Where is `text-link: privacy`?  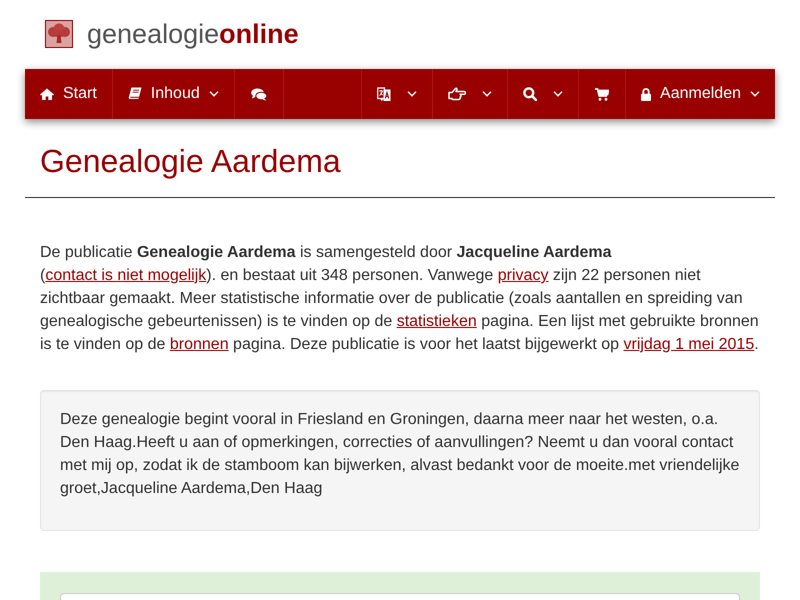
text-link: privacy is located at coordinates (523, 275).